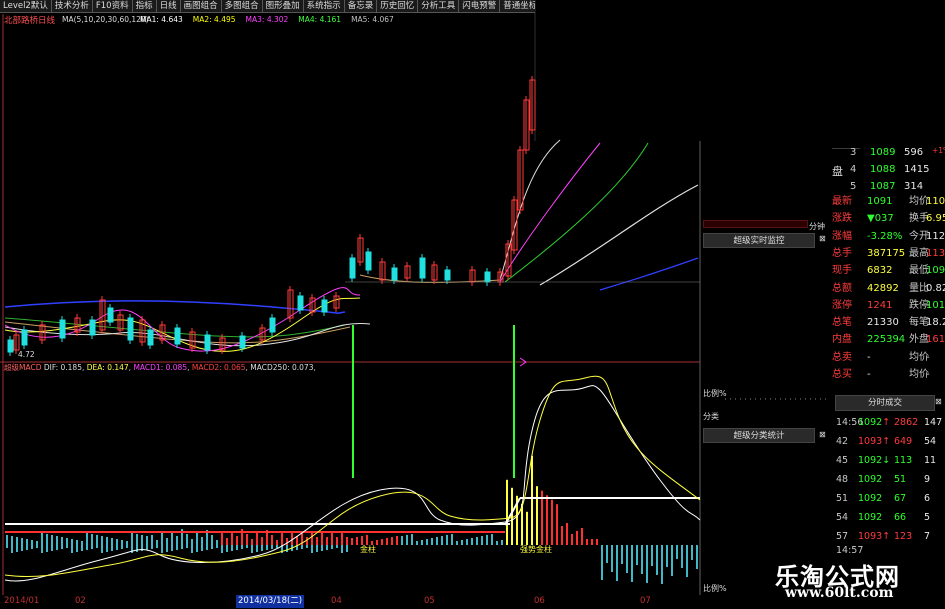 Image resolution: width=945 pixels, height=609 pixels. I want to click on x-tick-label: 2014/01, so click(22, 601).